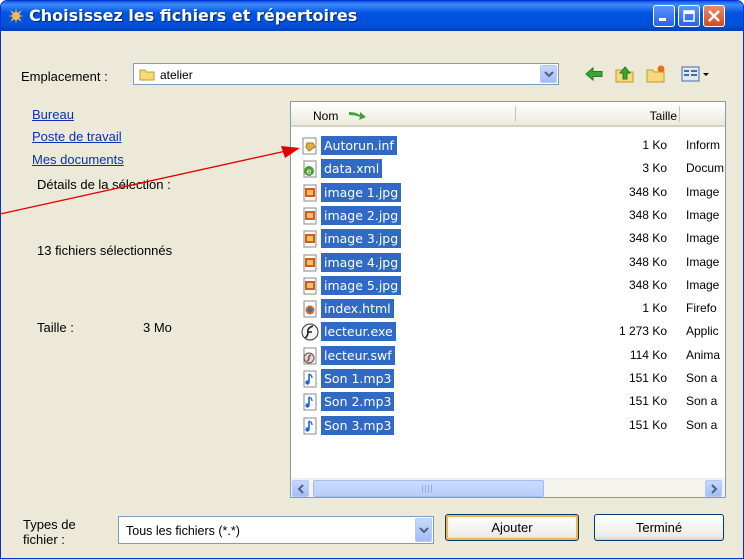 This screenshot has width=744, height=559. I want to click on title-bar: Choisissez les fichiers et répertoires, so click(372, 16).